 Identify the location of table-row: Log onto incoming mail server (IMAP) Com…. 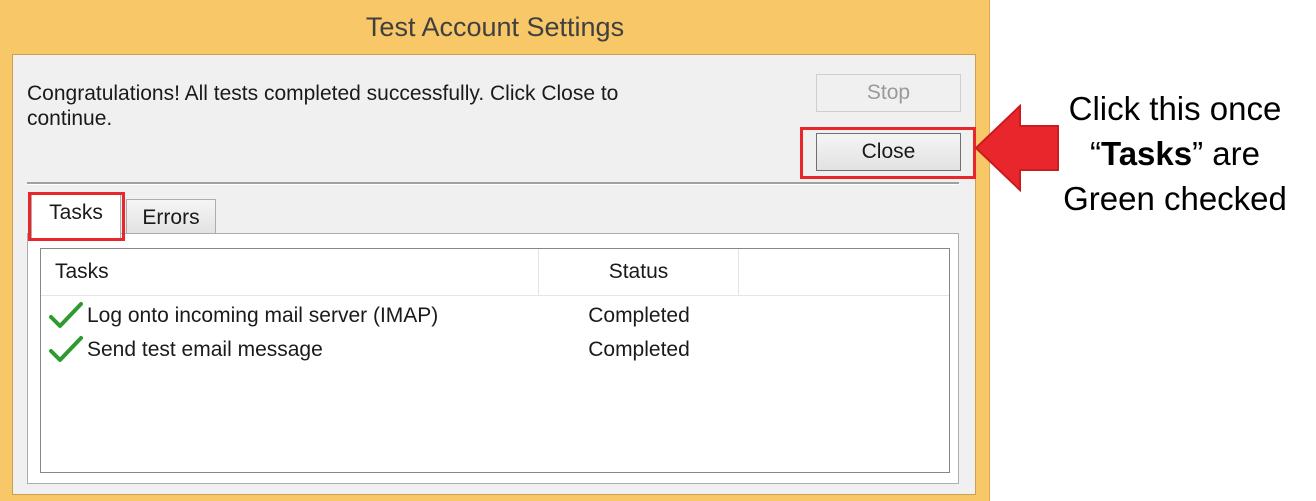
(495, 316).